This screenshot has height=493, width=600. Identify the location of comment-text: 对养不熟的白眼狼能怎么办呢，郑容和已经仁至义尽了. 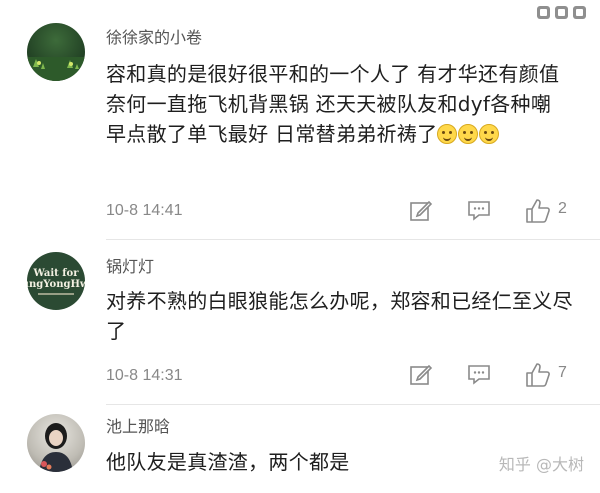
(339, 316).